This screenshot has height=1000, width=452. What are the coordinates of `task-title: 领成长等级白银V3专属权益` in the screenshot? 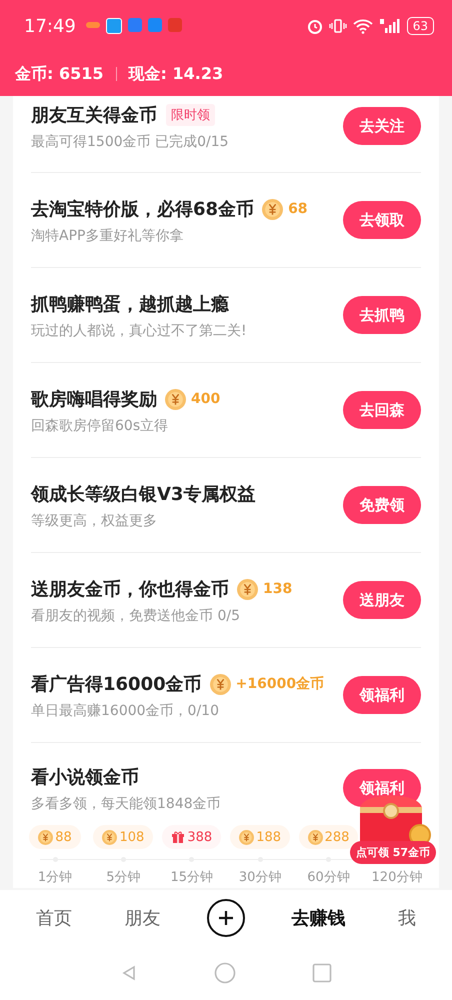 It's located at (143, 494).